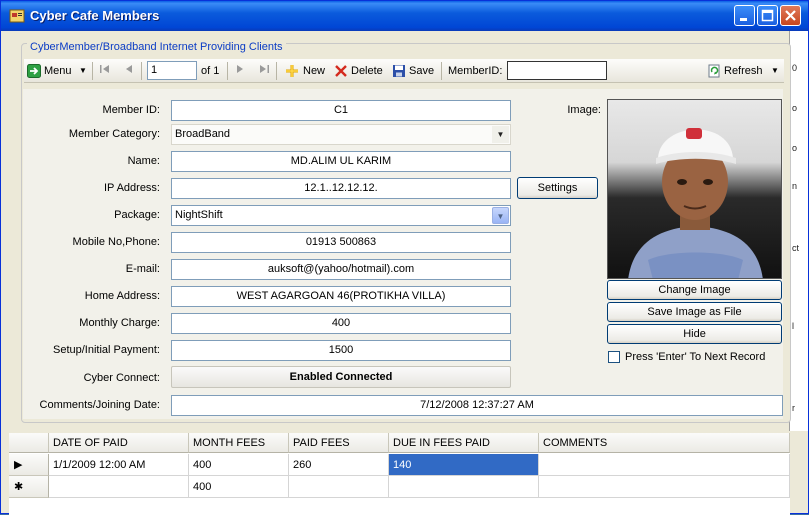 The width and height of the screenshot is (809, 515). Describe the element at coordinates (95, 15) in the screenshot. I see `window-title: Cyber Cafe Members` at that location.